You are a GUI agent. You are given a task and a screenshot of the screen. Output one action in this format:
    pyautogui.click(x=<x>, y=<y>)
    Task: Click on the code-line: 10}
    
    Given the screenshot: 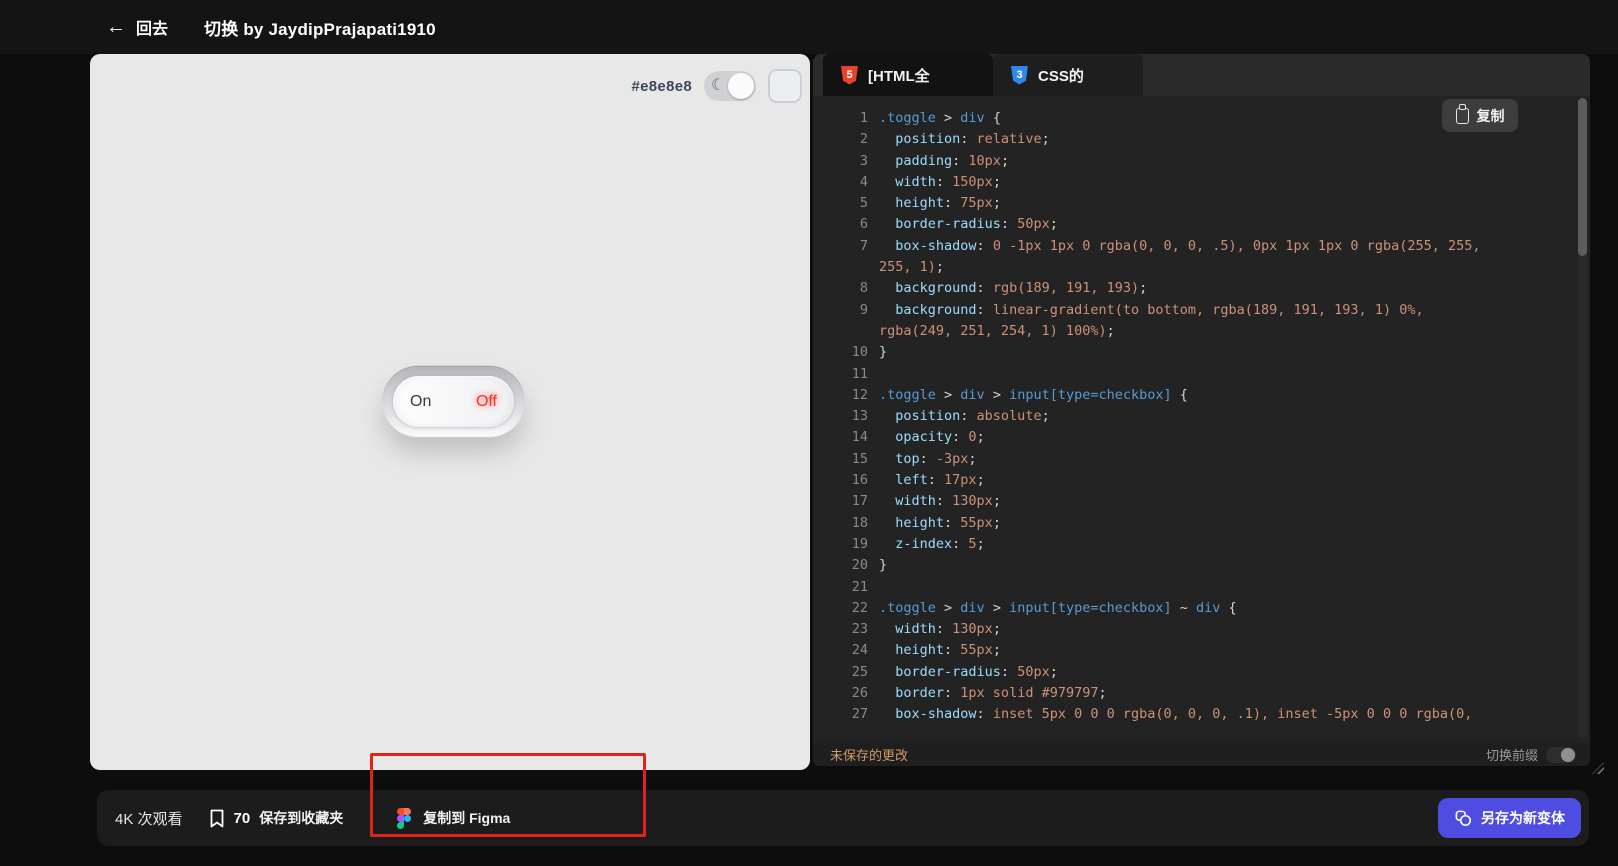 What is the action you would take?
    pyautogui.click(x=1201, y=352)
    